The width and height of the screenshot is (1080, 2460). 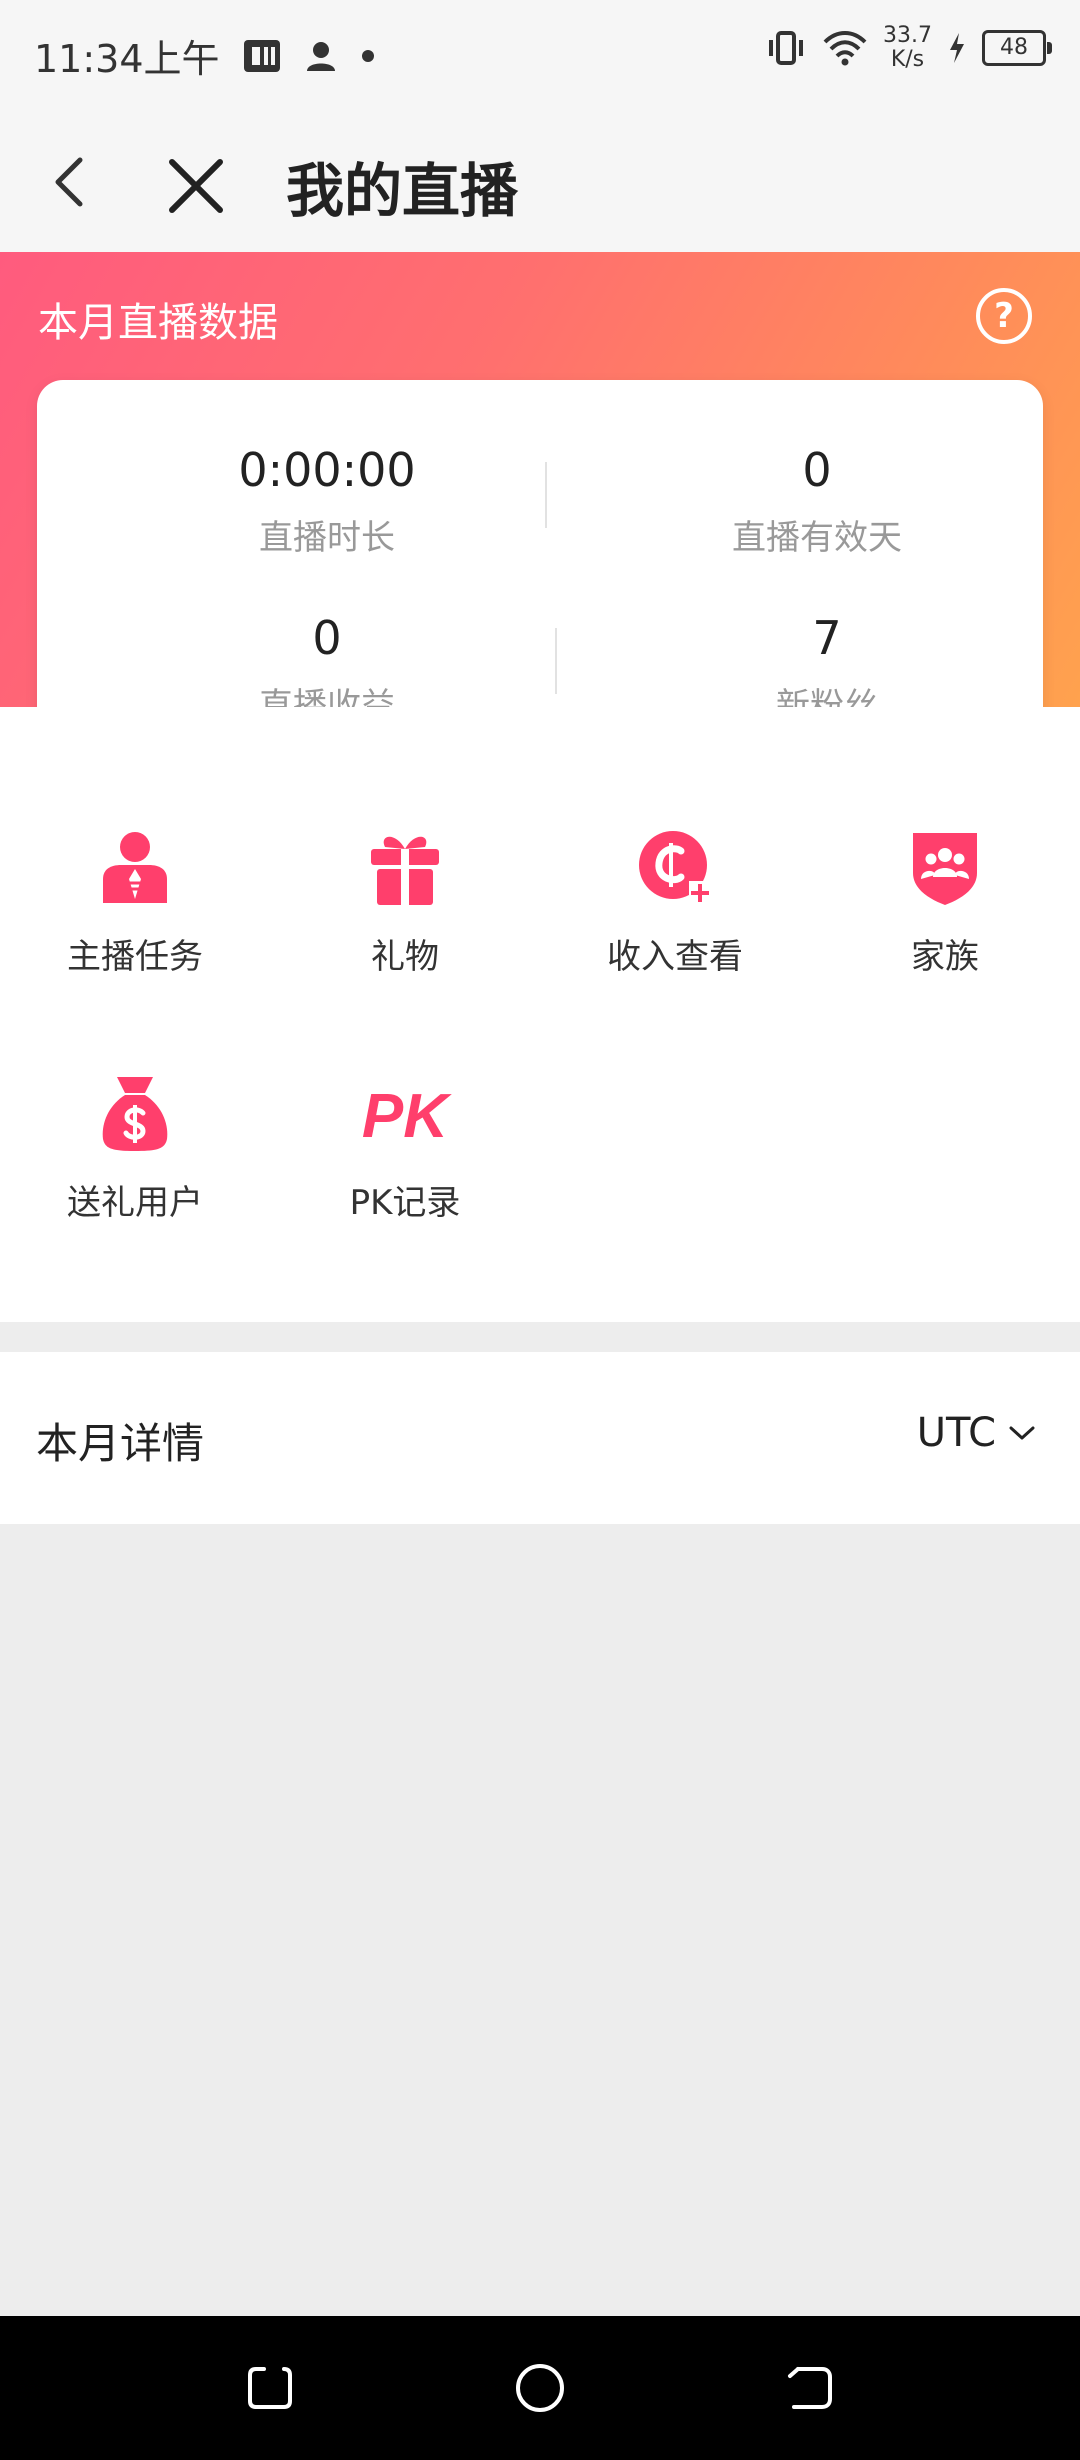 I want to click on family-icon, so click(x=945, y=869).